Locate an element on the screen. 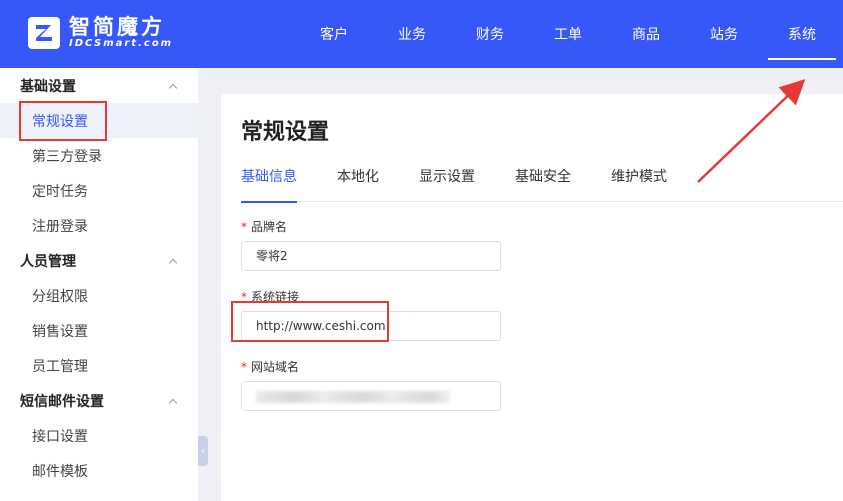 This screenshot has width=843, height=501. nav-item-system: 系统 is located at coordinates (802, 34).